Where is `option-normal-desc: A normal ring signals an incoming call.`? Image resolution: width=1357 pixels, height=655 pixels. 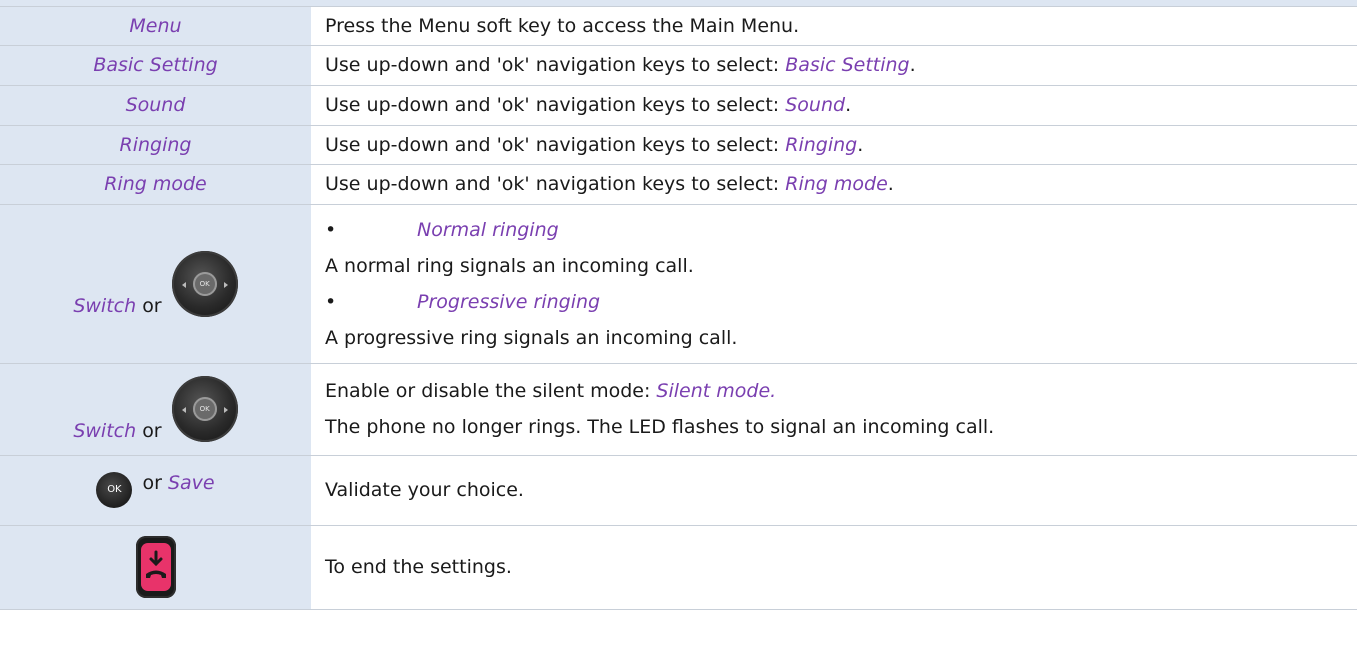 option-normal-desc: A normal ring signals an incoming call. is located at coordinates (509, 265).